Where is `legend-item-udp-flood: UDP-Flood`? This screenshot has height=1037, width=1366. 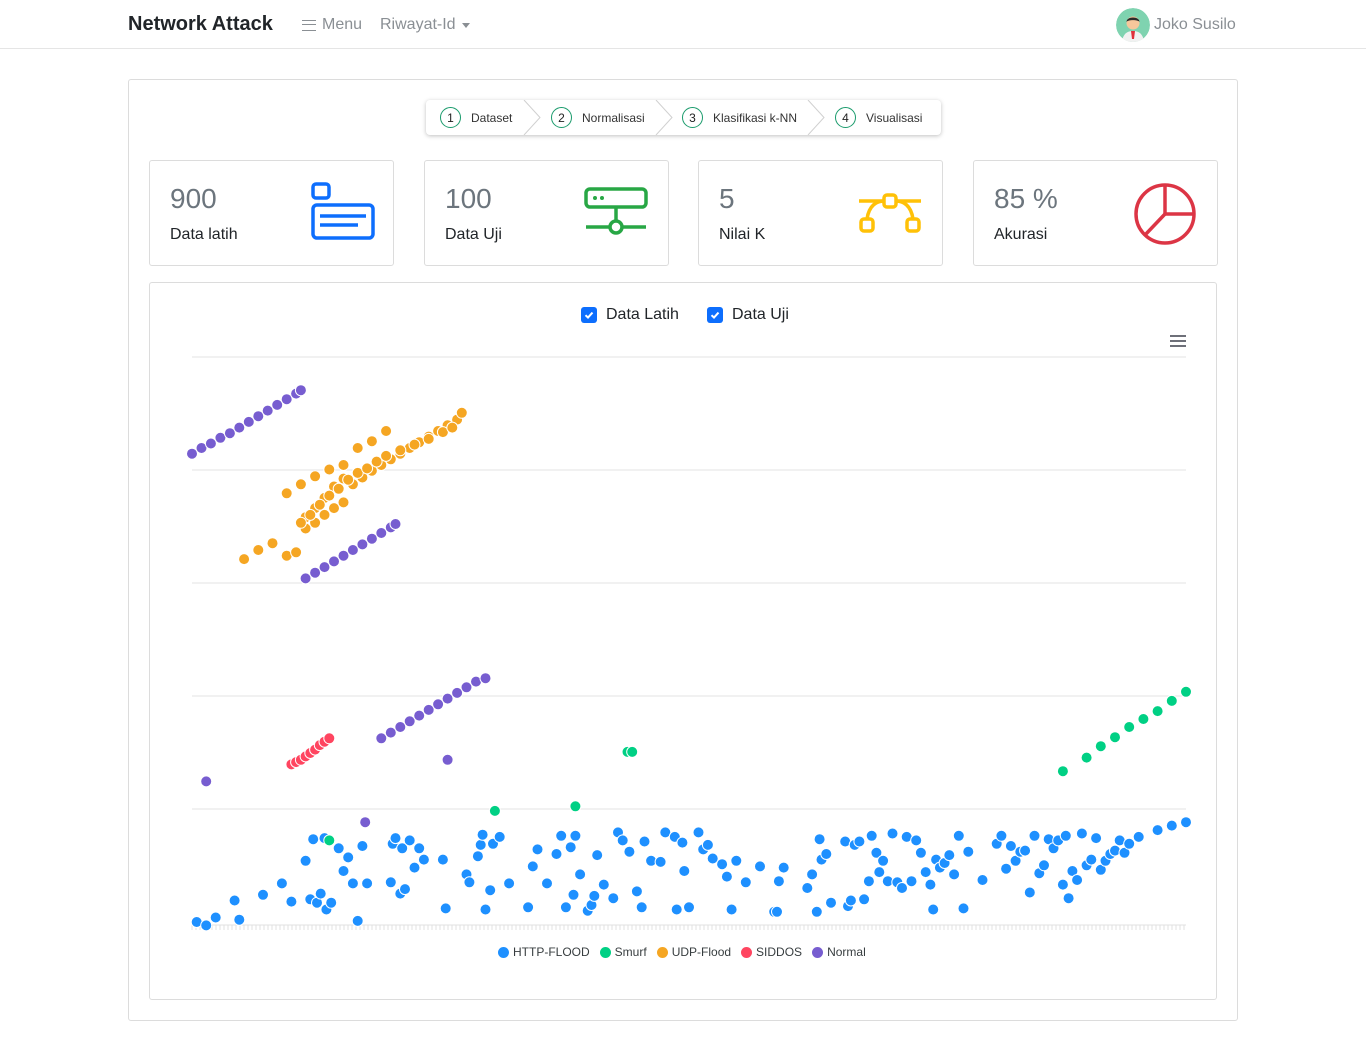 legend-item-udp-flood: UDP-Flood is located at coordinates (693, 952).